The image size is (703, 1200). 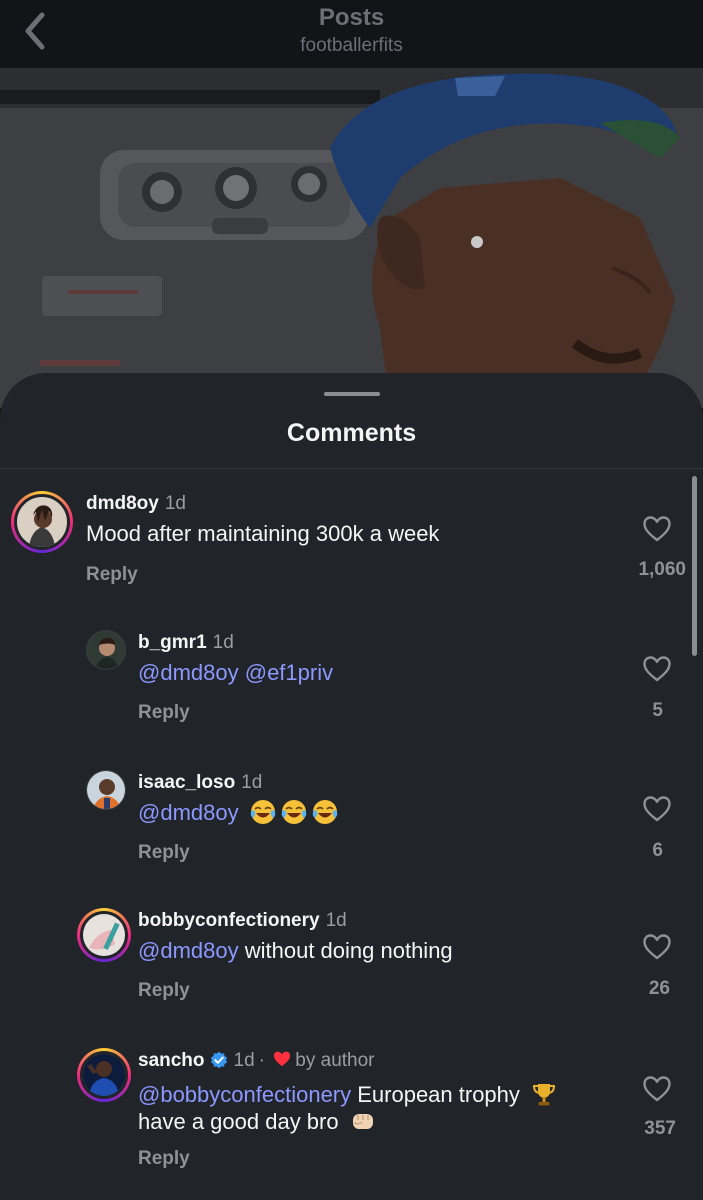 What do you see at coordinates (229, 920) in the screenshot?
I see `username: bobbyconfectionery` at bounding box center [229, 920].